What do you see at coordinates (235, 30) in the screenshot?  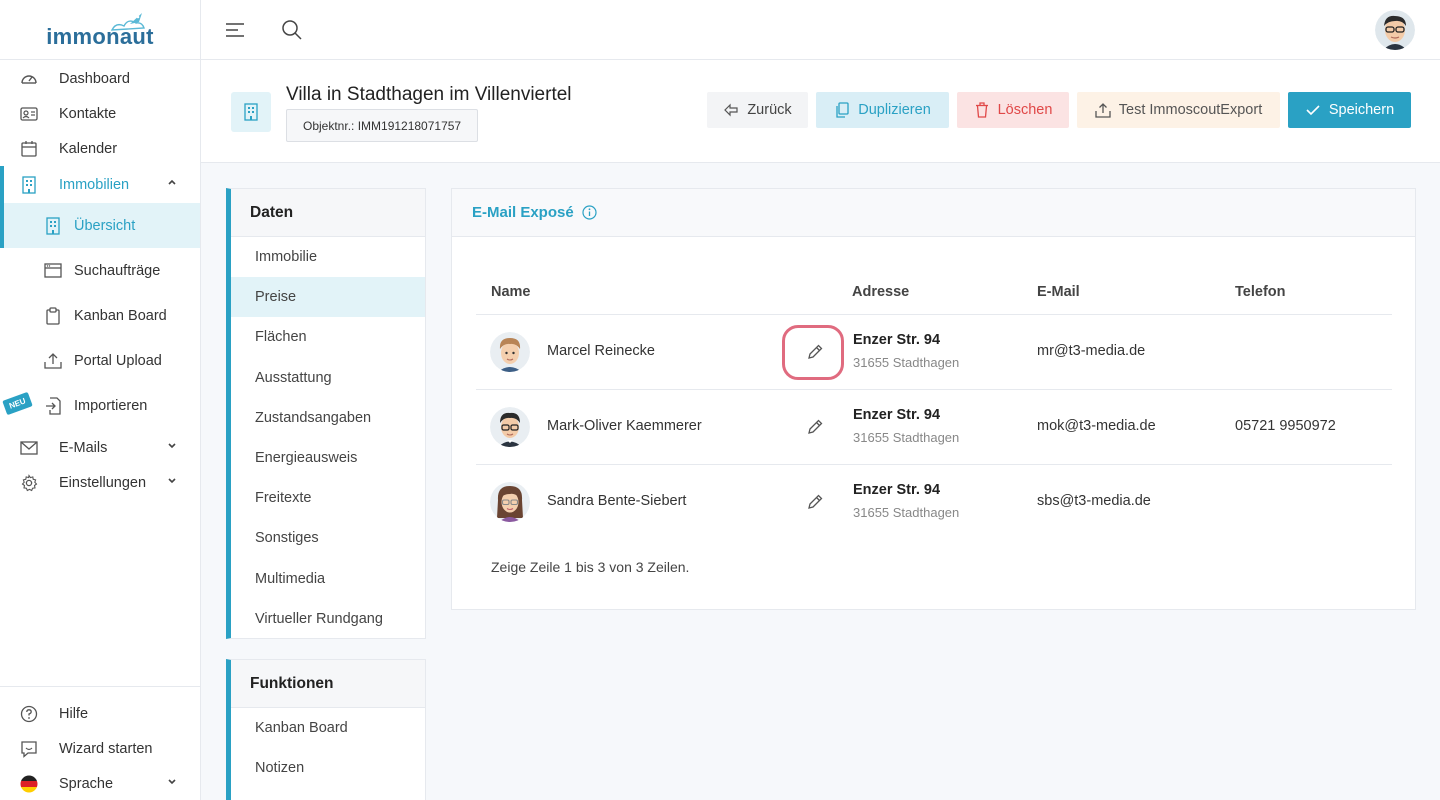 I see `menu-toggle-icon` at bounding box center [235, 30].